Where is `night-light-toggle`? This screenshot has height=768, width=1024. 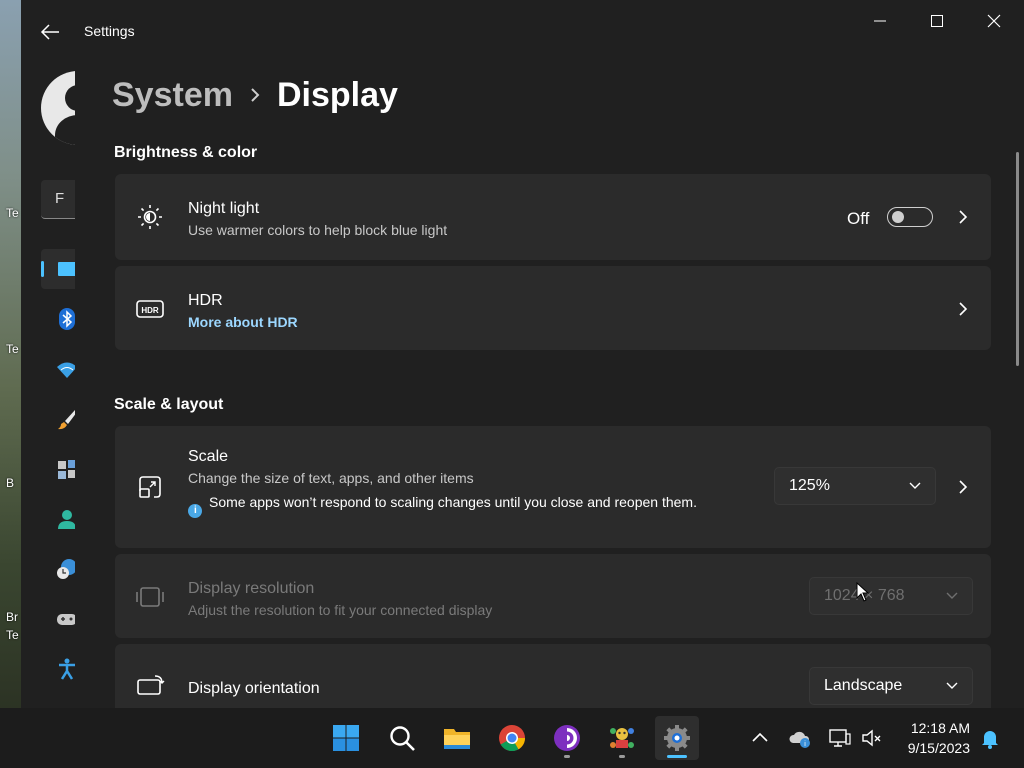 night-light-toggle is located at coordinates (910, 217).